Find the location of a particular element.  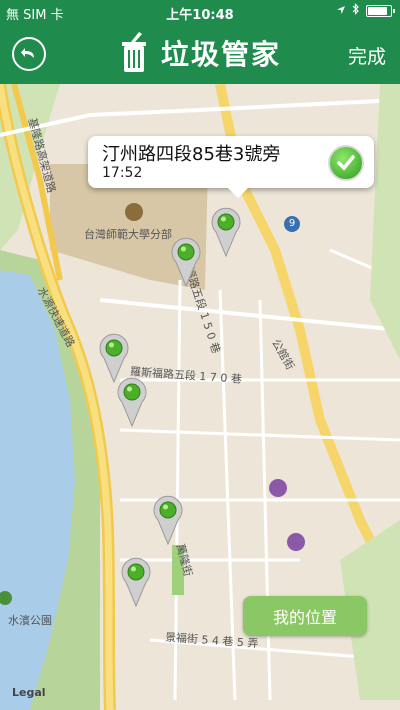

legal-link: Legal is located at coordinates (29, 692).